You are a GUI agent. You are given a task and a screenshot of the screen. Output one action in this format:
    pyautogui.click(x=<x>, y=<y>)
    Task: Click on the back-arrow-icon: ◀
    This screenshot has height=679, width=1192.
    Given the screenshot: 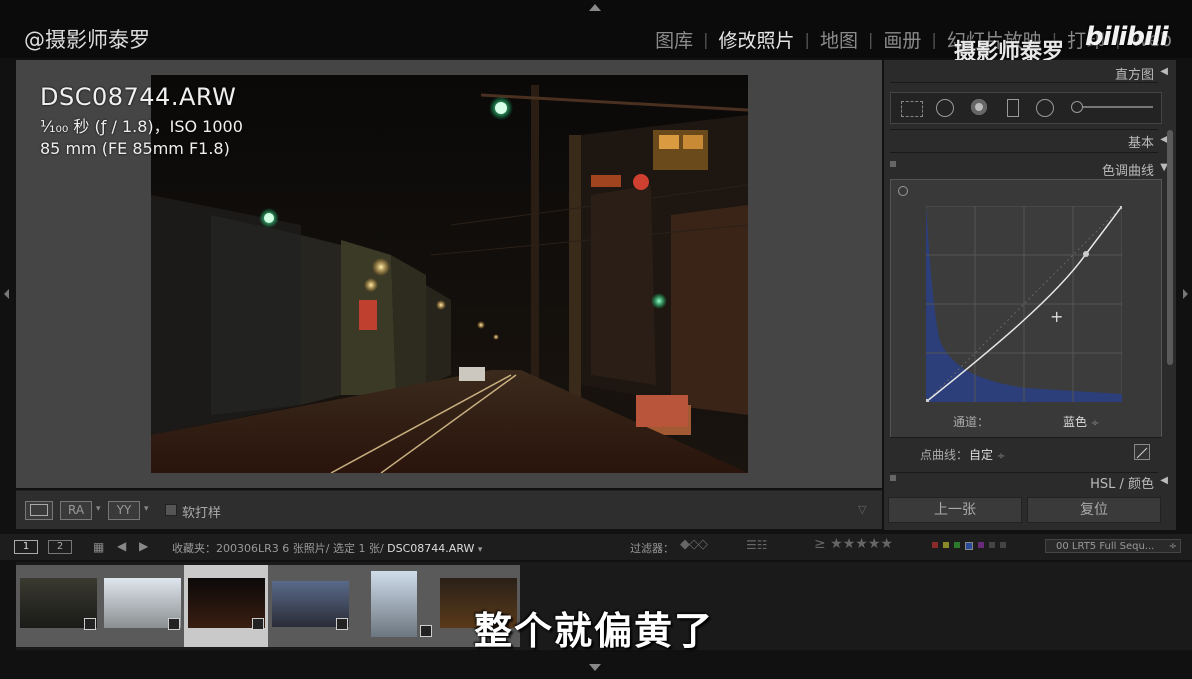 What is the action you would take?
    pyautogui.click(x=121, y=546)
    